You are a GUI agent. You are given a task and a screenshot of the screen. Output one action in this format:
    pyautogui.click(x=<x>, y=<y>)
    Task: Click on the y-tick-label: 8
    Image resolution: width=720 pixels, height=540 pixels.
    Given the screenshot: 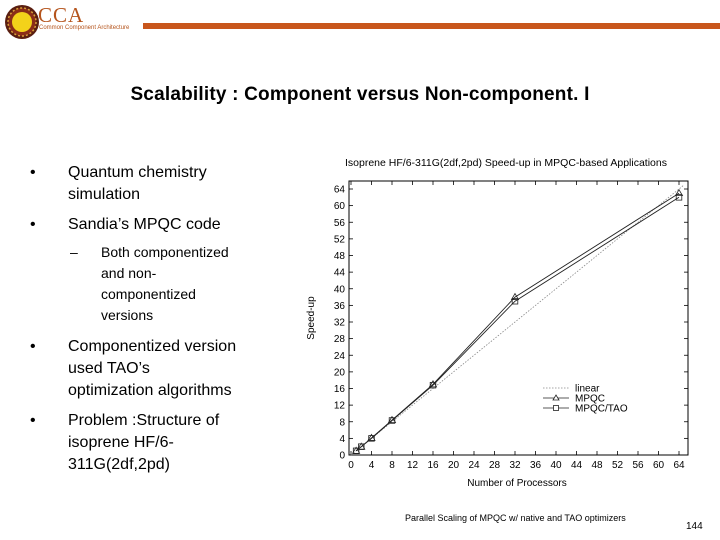 What is the action you would take?
    pyautogui.click(x=342, y=422)
    